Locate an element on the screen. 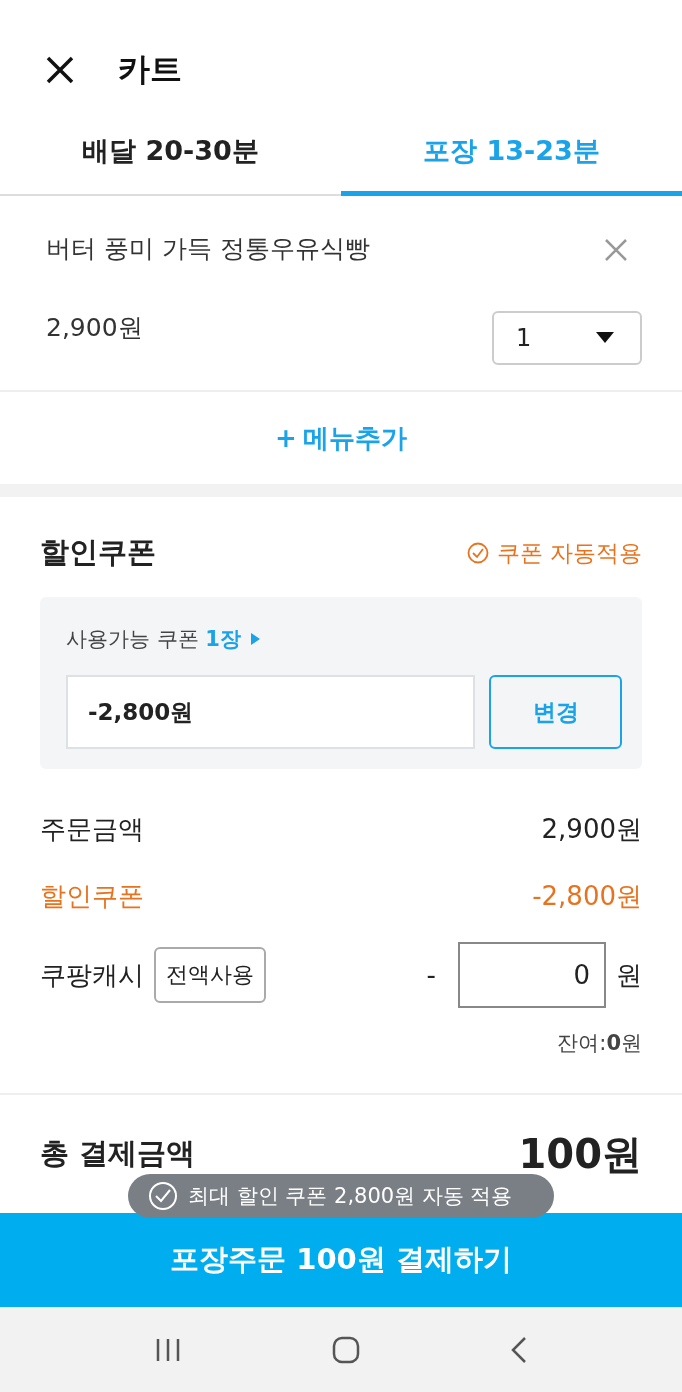 This screenshot has height=1392, width=682. item-name: 버터 풍미 가득 정통우유식빵 is located at coordinates (208, 249).